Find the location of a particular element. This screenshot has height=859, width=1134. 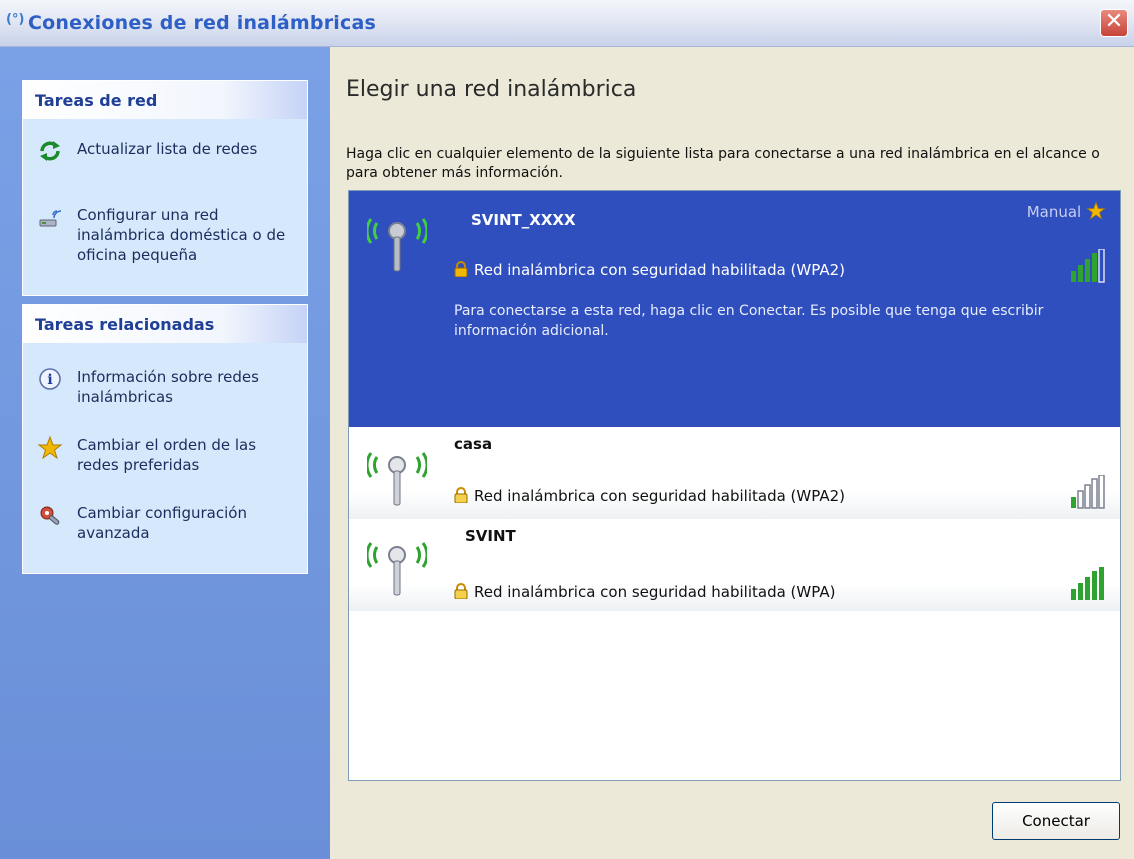

network-name: SVINT_XXXX is located at coordinates (523, 220).